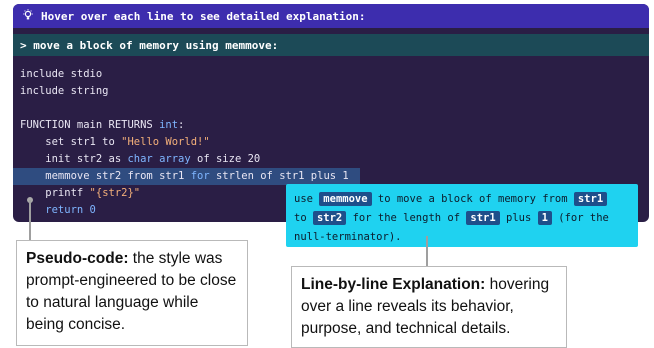 The image size is (654, 348). I want to click on code-line: set str1 to "Hello World!", so click(331, 142).